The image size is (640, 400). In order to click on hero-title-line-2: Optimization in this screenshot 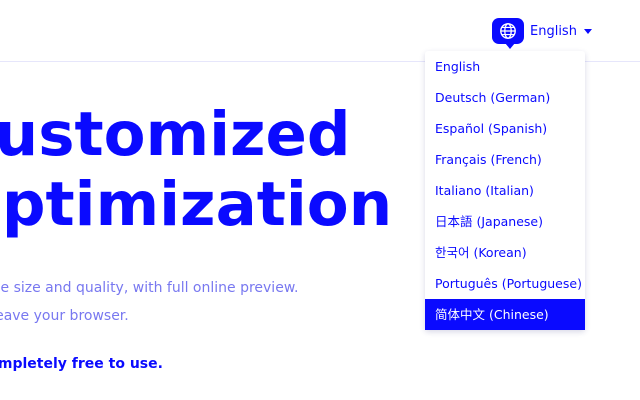, I will do `click(196, 204)`.